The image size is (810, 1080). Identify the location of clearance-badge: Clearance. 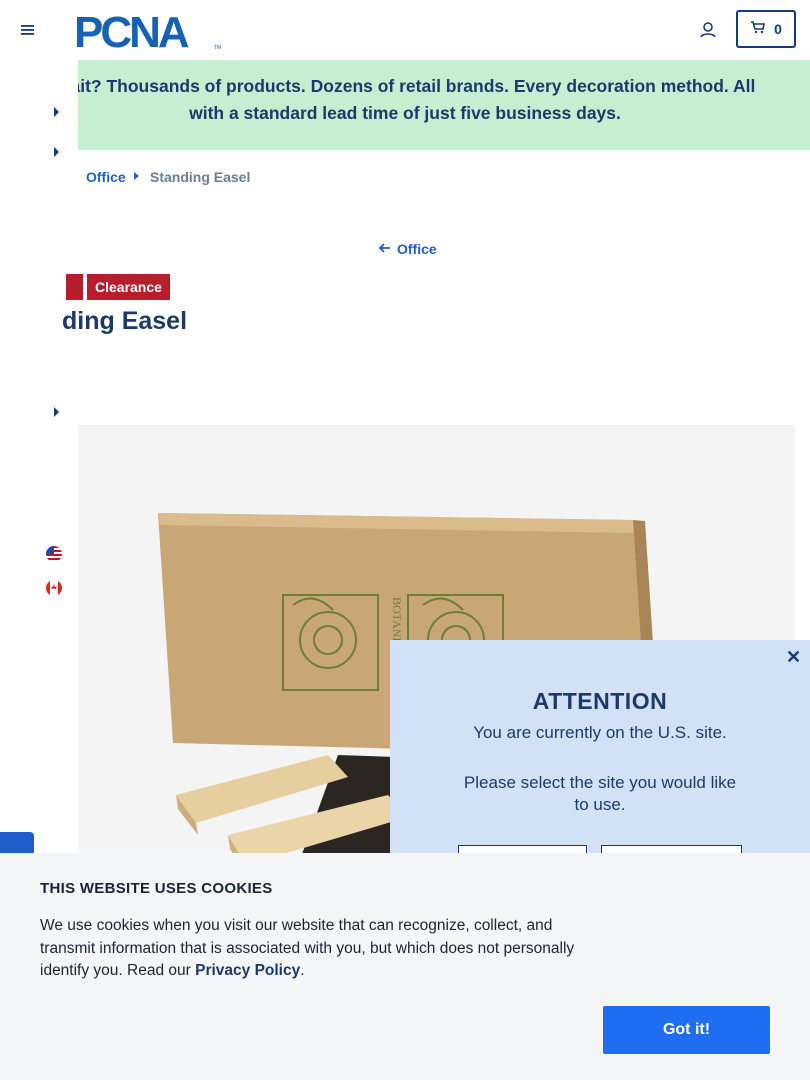
(128, 287).